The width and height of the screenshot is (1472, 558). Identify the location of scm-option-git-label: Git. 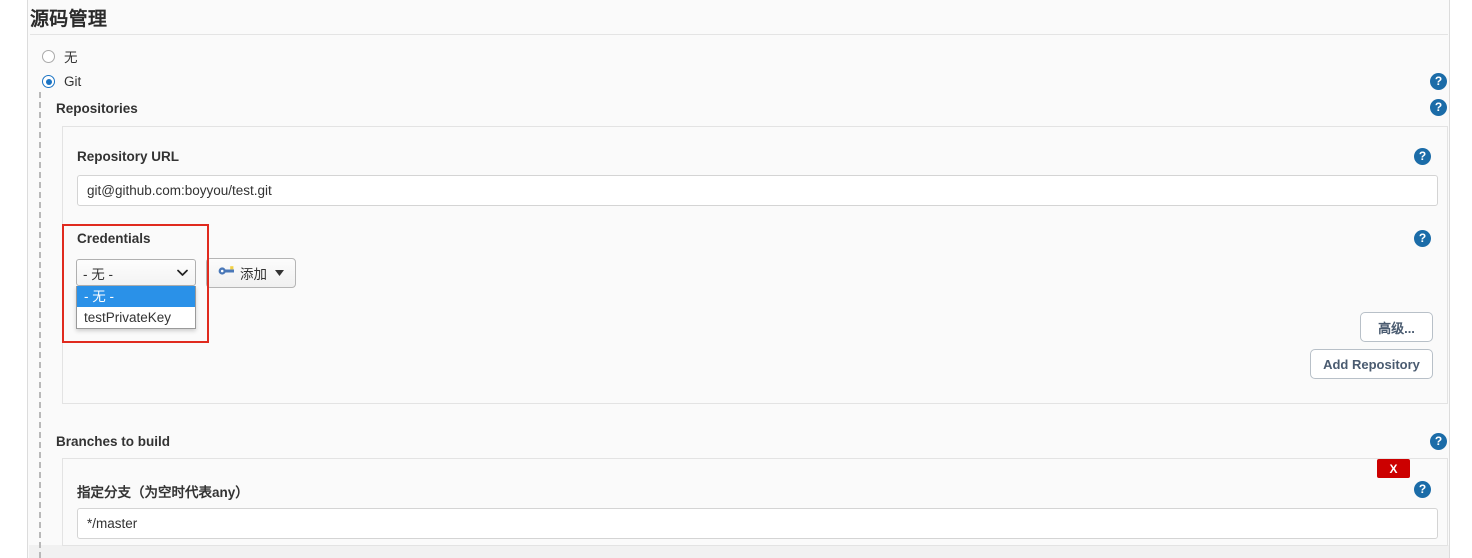
(73, 81).